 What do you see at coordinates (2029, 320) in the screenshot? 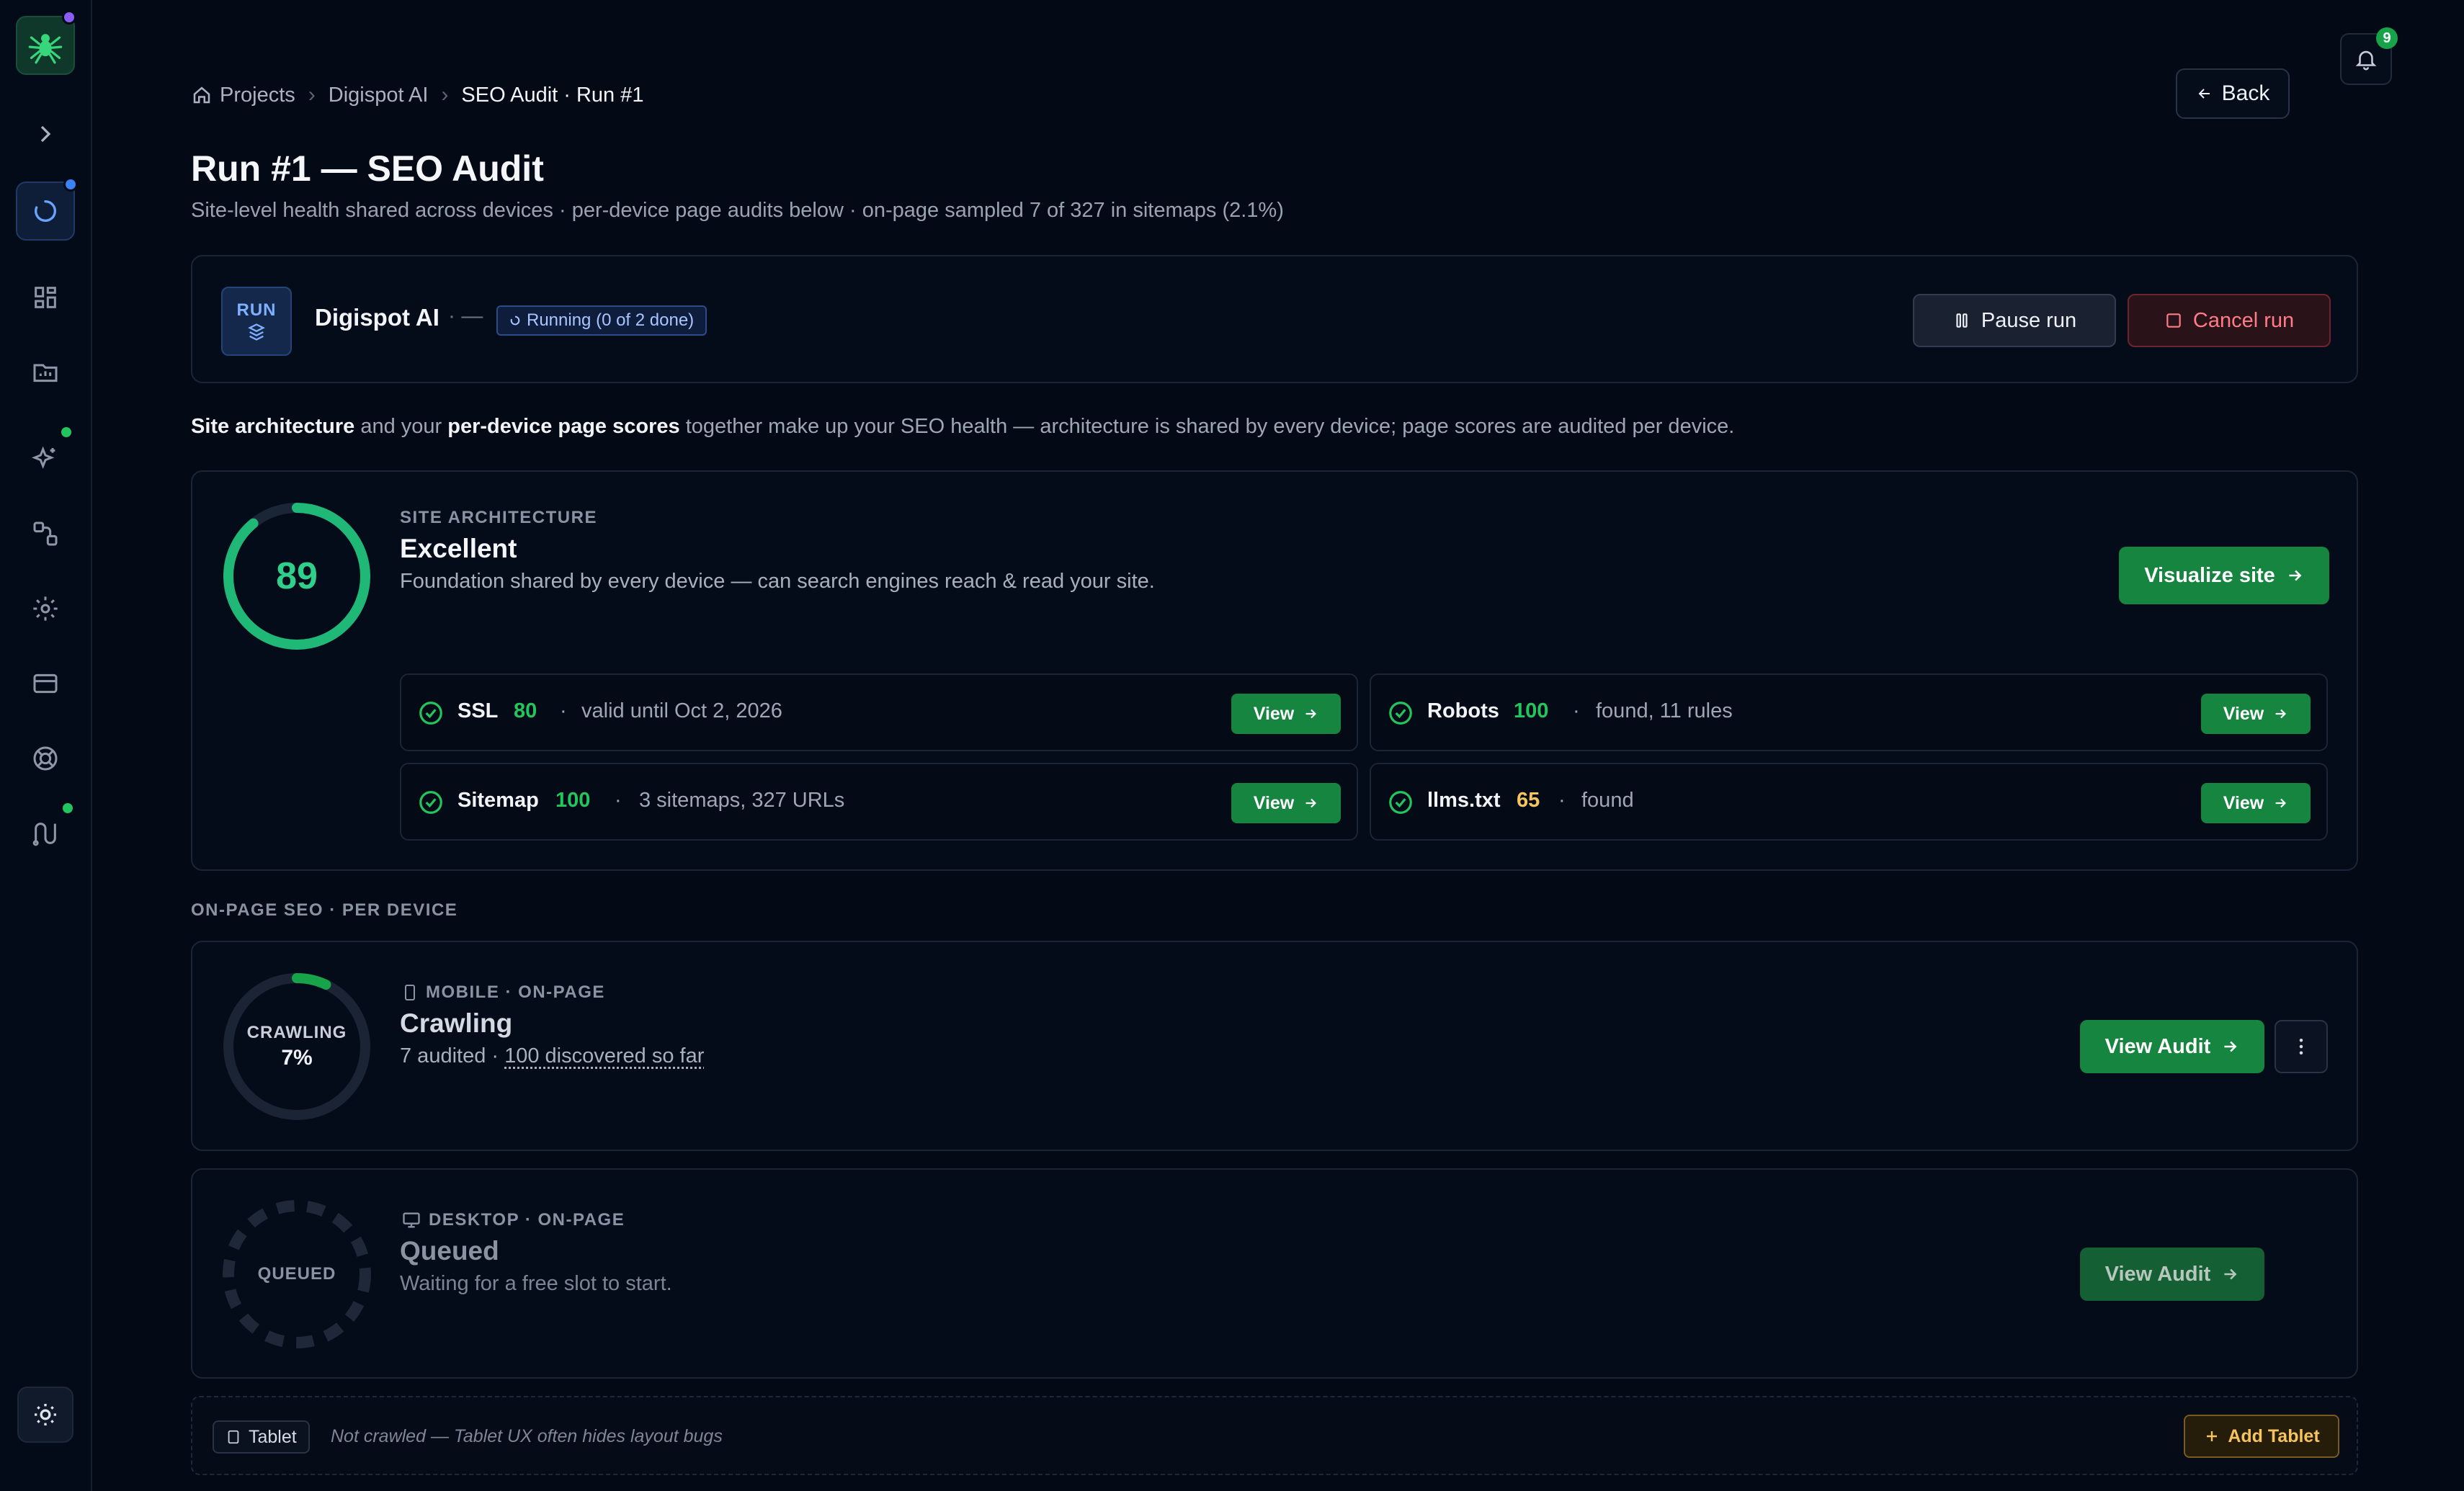
I see `pause-run-label: Pause run` at bounding box center [2029, 320].